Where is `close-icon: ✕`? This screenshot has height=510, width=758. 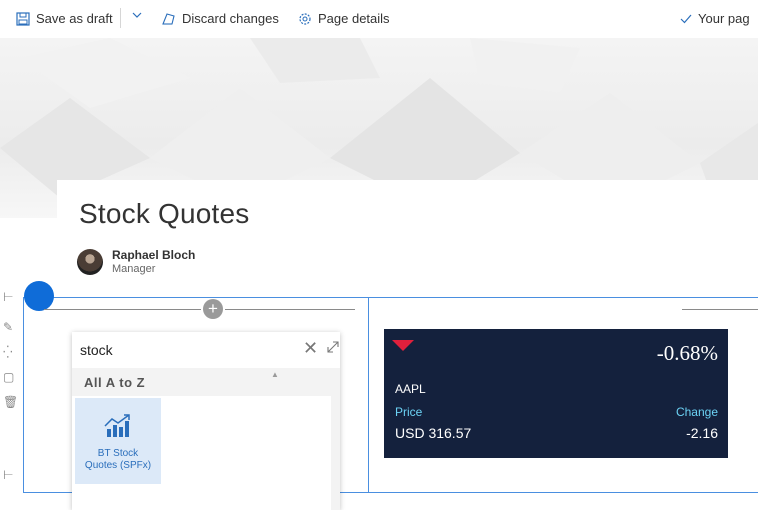 close-icon: ✕ is located at coordinates (310, 348).